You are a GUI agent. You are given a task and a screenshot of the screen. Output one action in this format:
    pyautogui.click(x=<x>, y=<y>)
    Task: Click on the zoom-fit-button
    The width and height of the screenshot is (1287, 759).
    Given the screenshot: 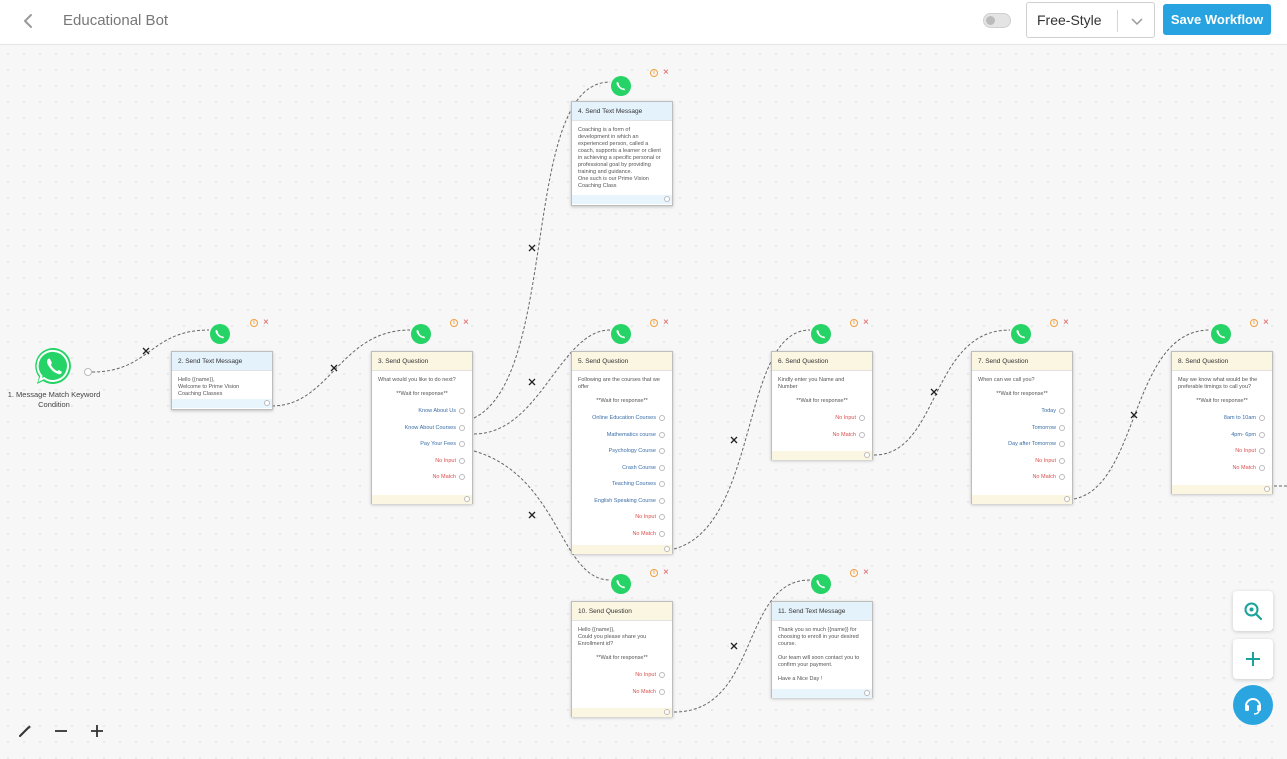 What is the action you would take?
    pyautogui.click(x=1253, y=611)
    